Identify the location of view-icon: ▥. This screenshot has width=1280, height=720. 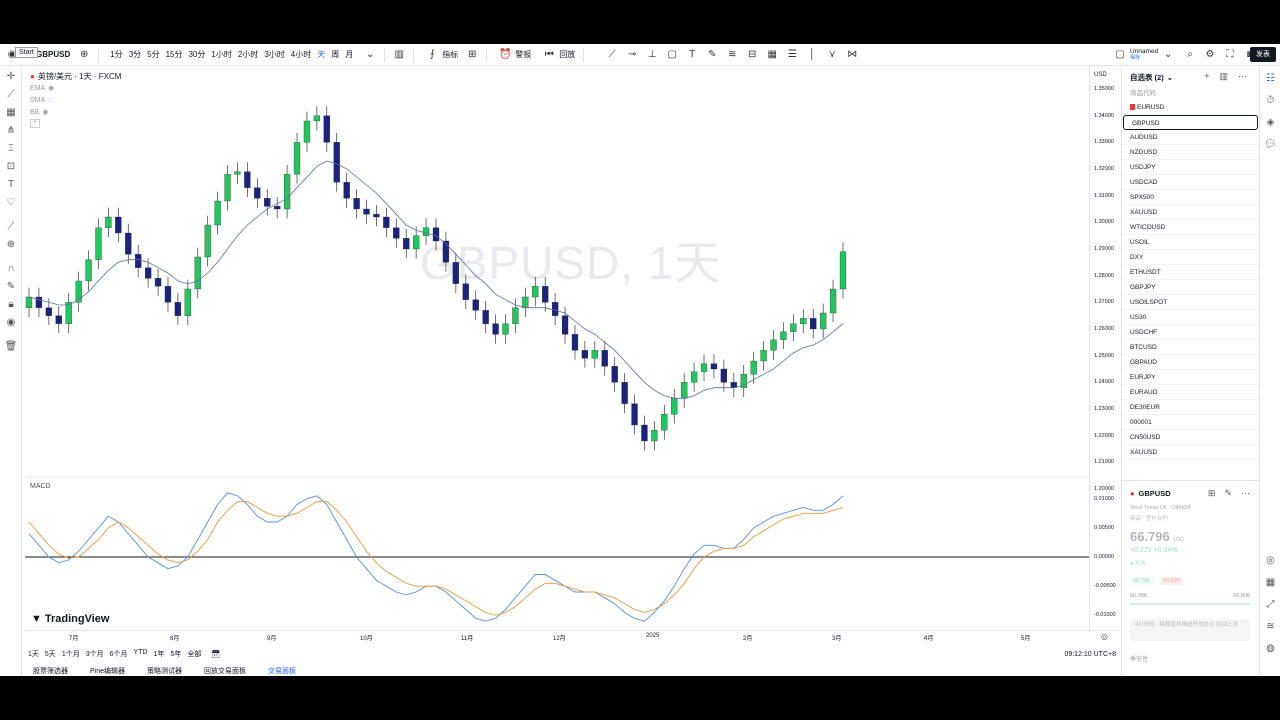
(1223, 76).